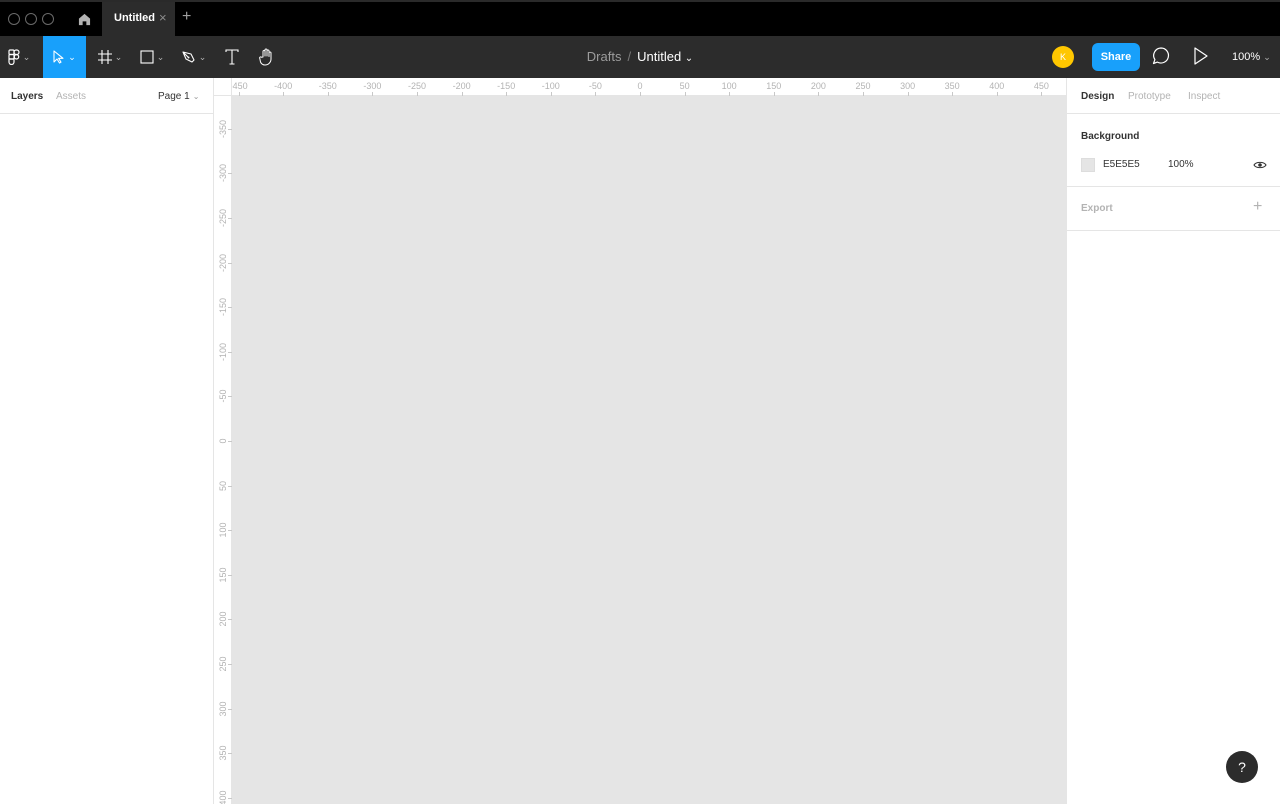 This screenshot has width=1280, height=804. Describe the element at coordinates (48, 19) in the screenshot. I see `window-zoom-button` at that location.